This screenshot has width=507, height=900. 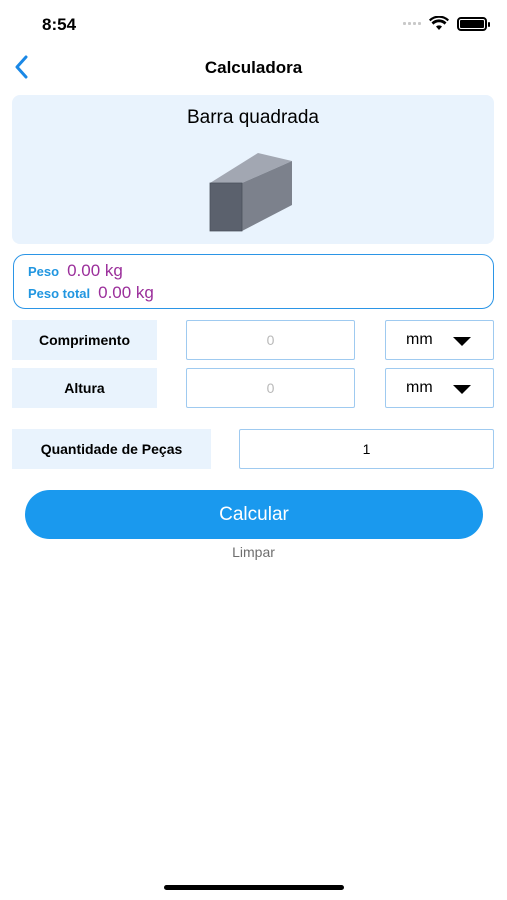 What do you see at coordinates (253, 552) in the screenshot?
I see `clear-button: Limpar` at bounding box center [253, 552].